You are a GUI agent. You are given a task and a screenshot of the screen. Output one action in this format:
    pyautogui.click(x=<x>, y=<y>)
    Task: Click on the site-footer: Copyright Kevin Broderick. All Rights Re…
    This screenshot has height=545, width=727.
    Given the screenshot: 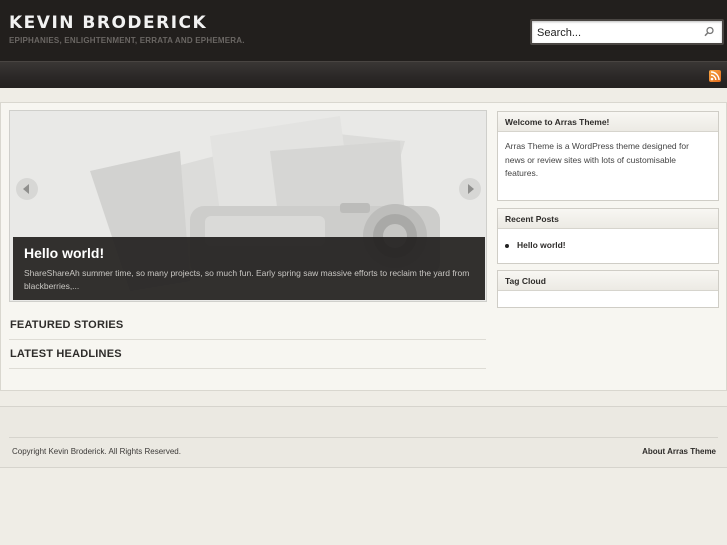 What is the action you would take?
    pyautogui.click(x=363, y=437)
    